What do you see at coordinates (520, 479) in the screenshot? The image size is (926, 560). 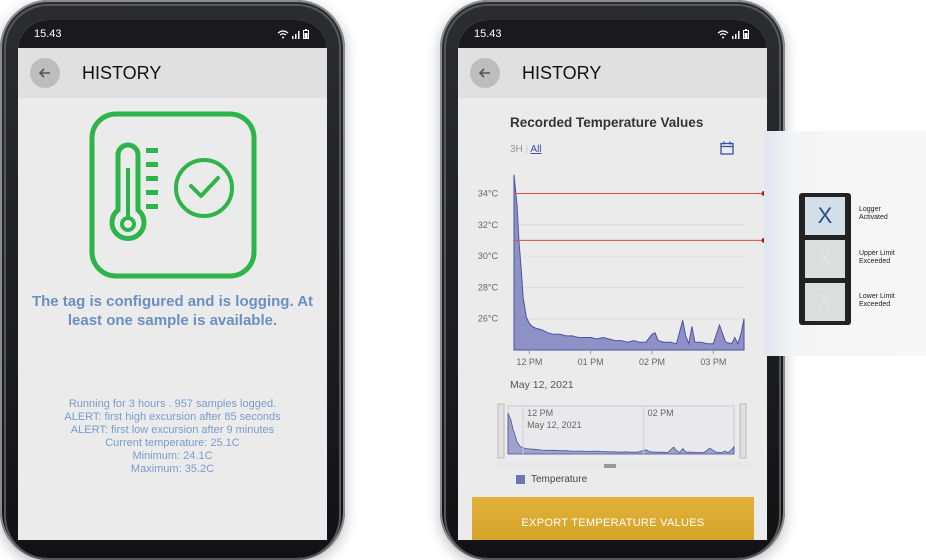 I see `legend-swatch` at bounding box center [520, 479].